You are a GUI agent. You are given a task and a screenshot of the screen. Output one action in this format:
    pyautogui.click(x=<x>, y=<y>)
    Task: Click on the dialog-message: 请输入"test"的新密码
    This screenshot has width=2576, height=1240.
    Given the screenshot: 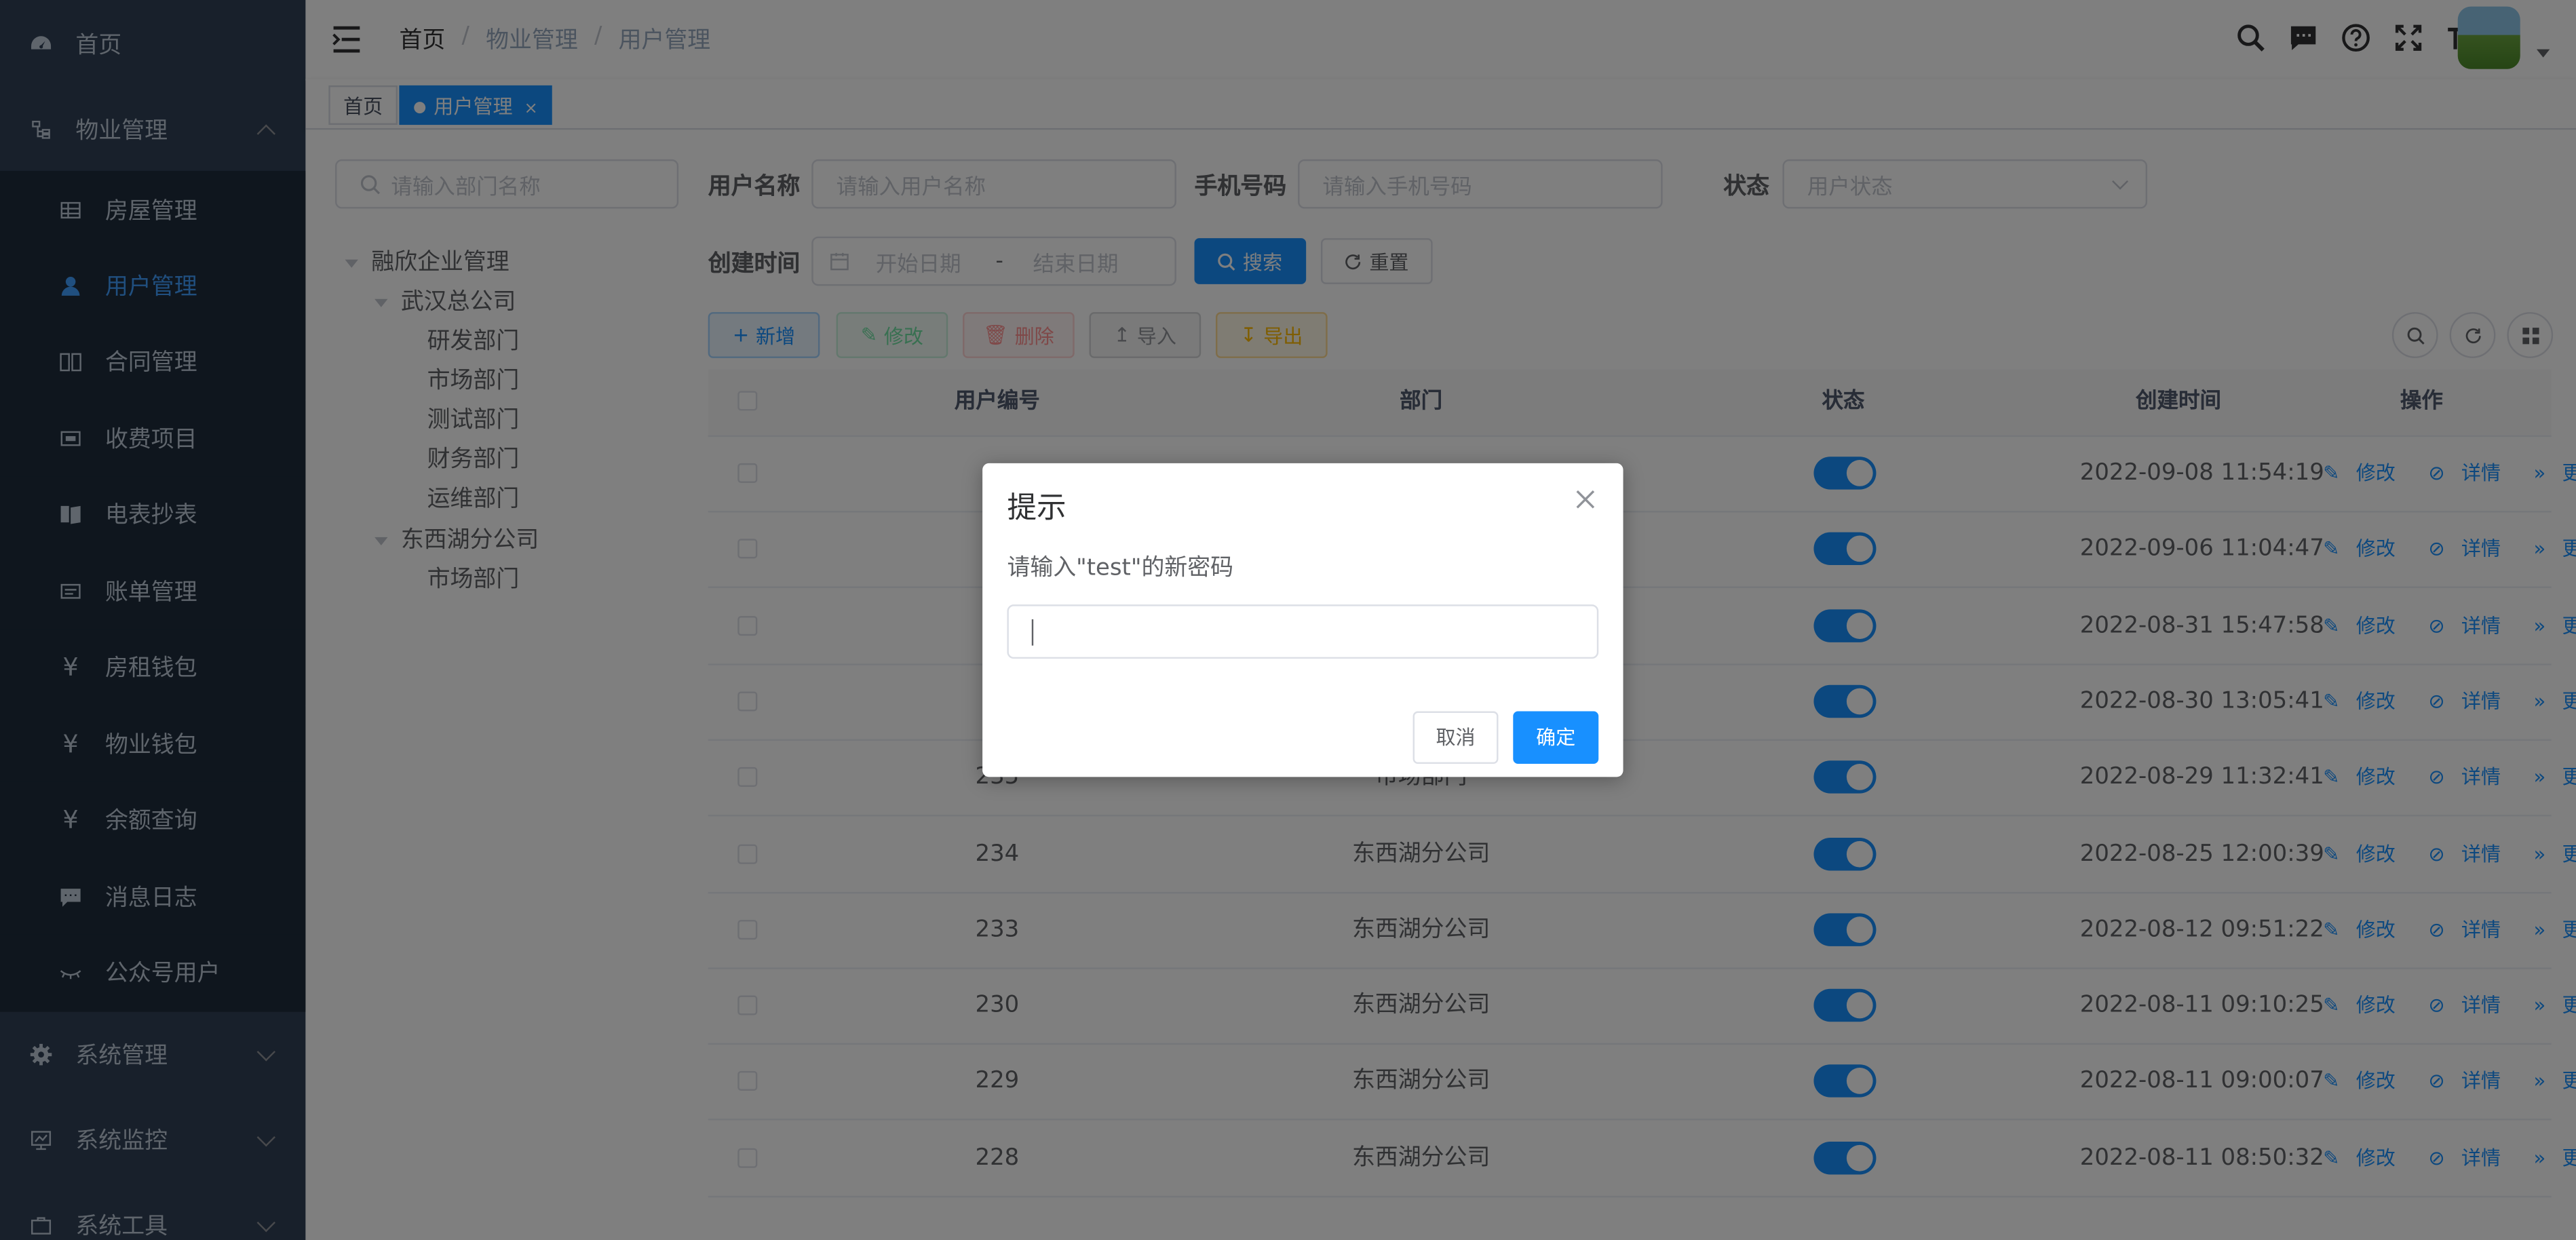 What is the action you would take?
    pyautogui.click(x=1120, y=568)
    